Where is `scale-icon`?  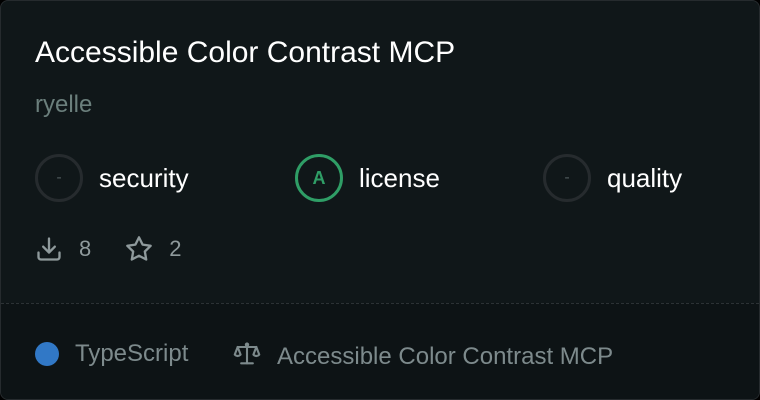 scale-icon is located at coordinates (247, 356).